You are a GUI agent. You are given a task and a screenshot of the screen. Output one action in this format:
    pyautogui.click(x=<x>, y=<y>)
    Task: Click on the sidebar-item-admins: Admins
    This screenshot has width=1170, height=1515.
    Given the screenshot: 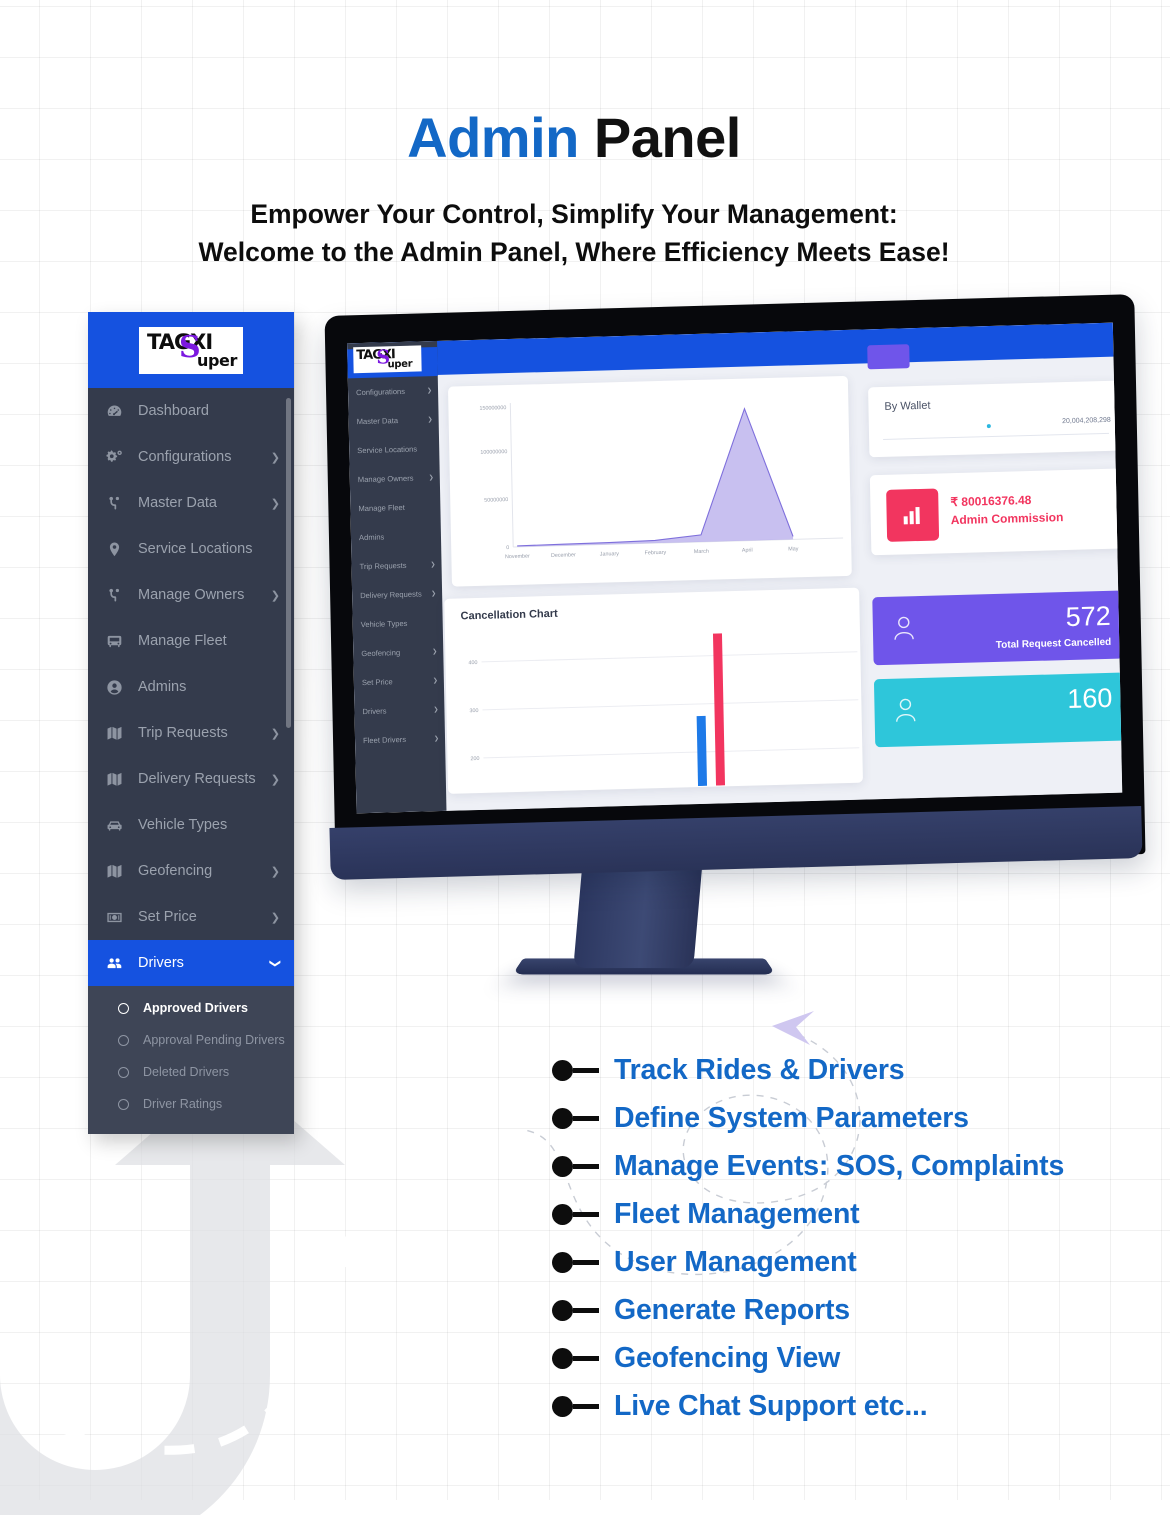 What is the action you would take?
    pyautogui.click(x=191, y=687)
    